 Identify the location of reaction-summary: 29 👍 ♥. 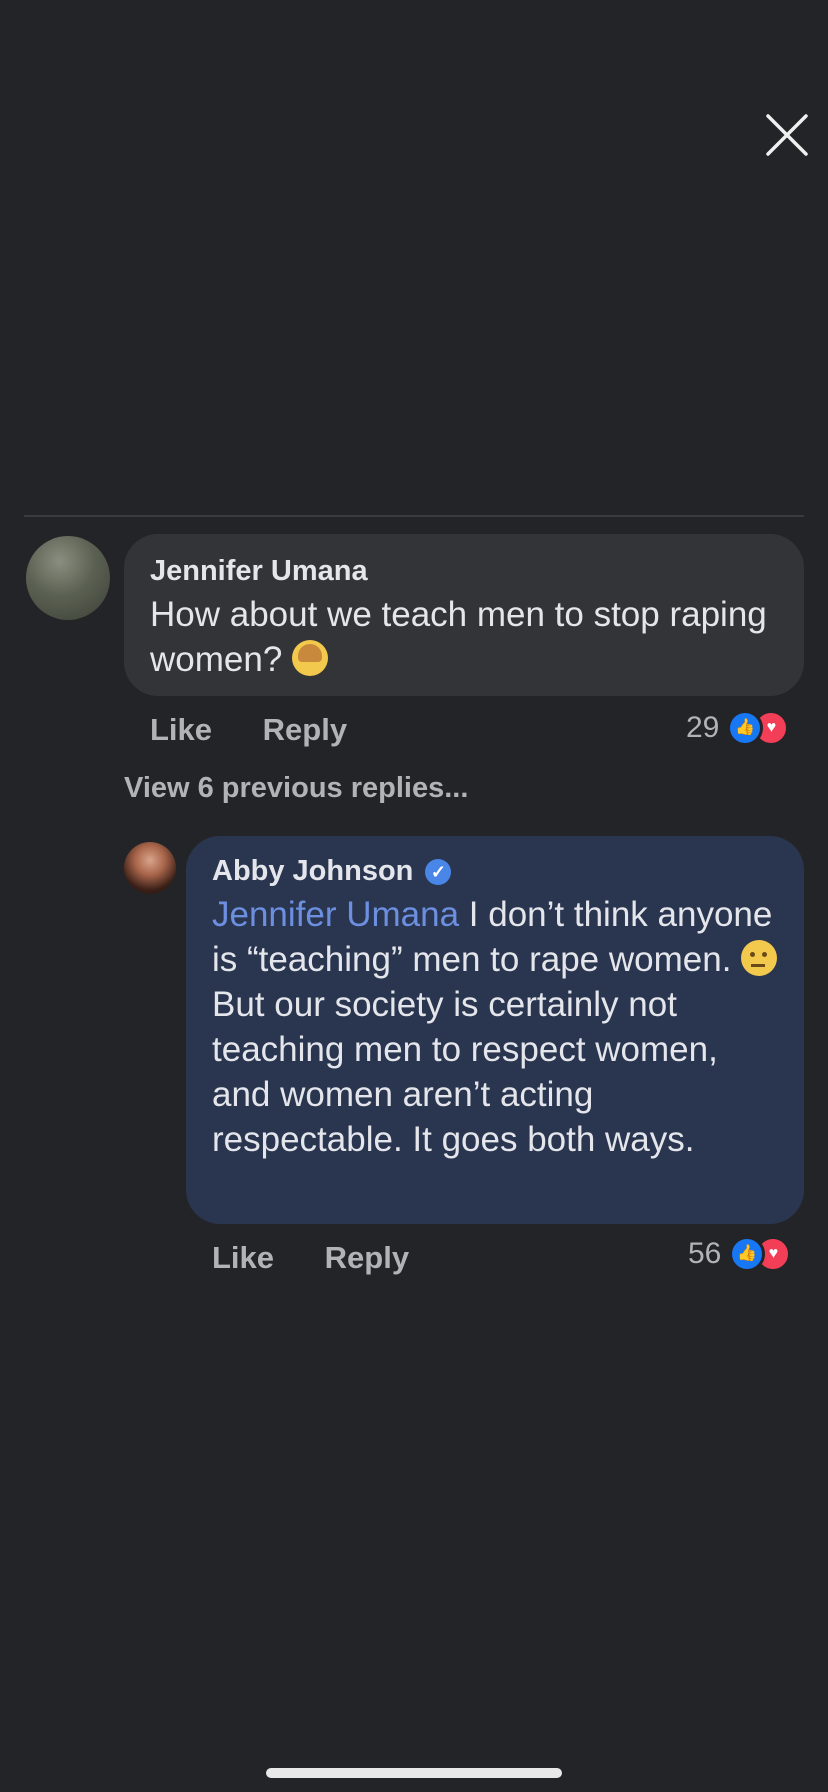
(738, 728).